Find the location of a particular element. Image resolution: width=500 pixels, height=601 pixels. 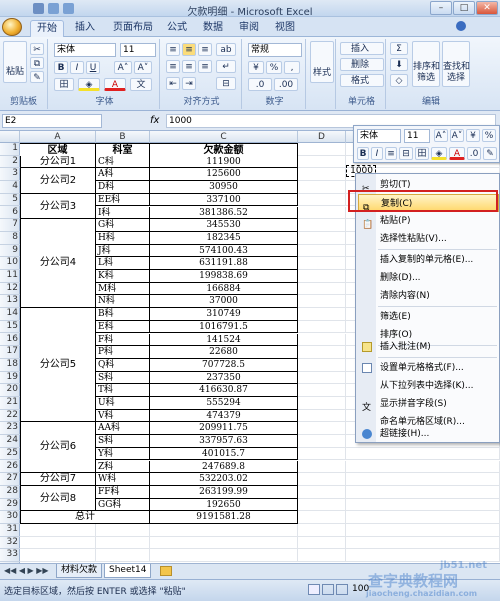

bold-button: B is located at coordinates (61, 67).